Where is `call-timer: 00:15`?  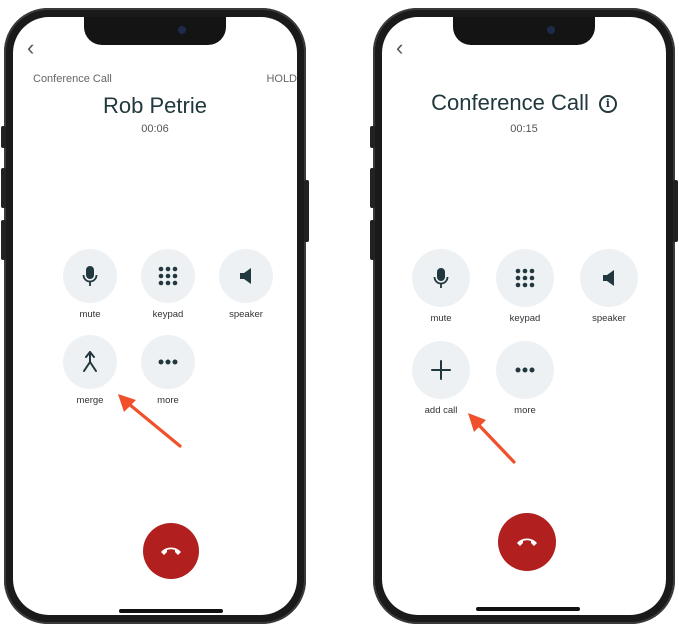
call-timer: 00:15 is located at coordinates (524, 129).